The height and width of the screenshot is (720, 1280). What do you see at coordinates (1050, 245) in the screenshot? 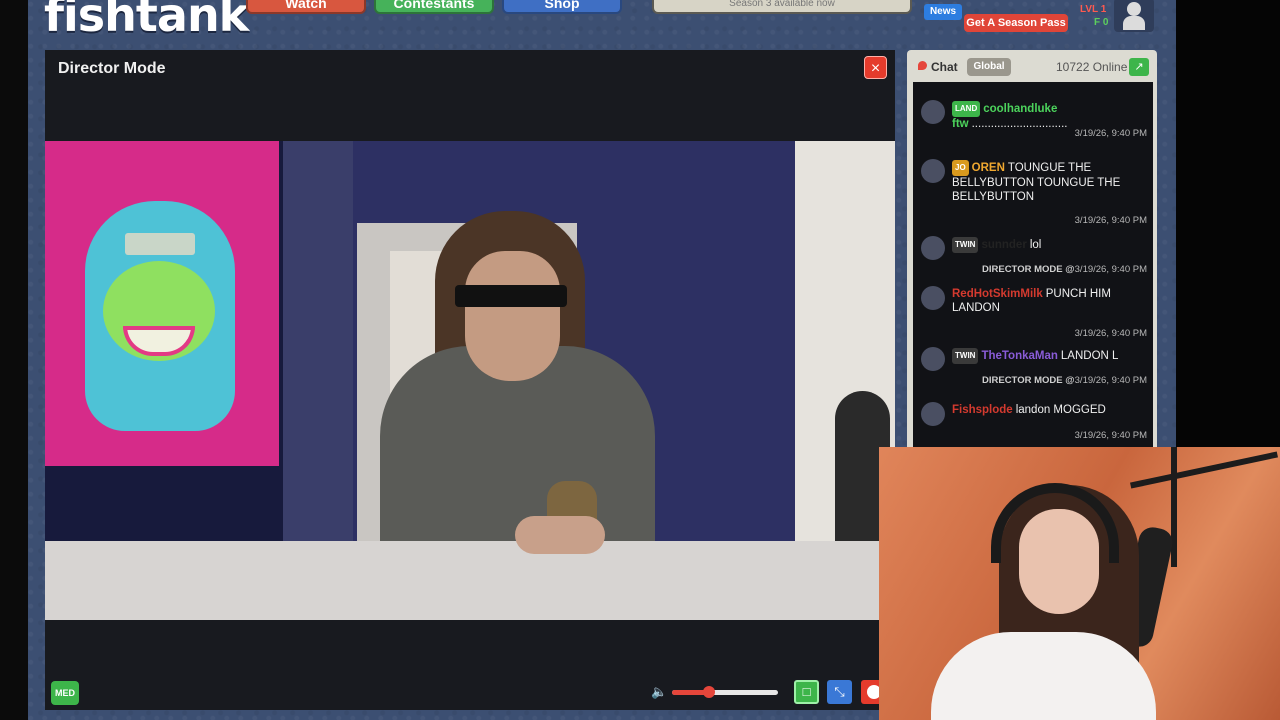
I see `chat-message-content: TWIN sunnder lol` at bounding box center [1050, 245].